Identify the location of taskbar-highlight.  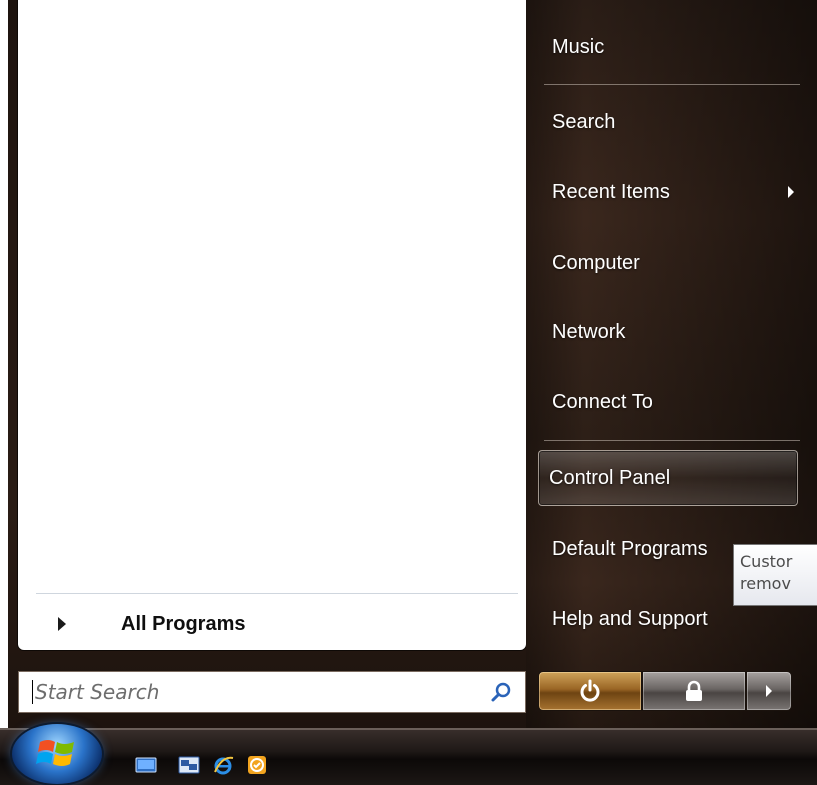
(408, 729).